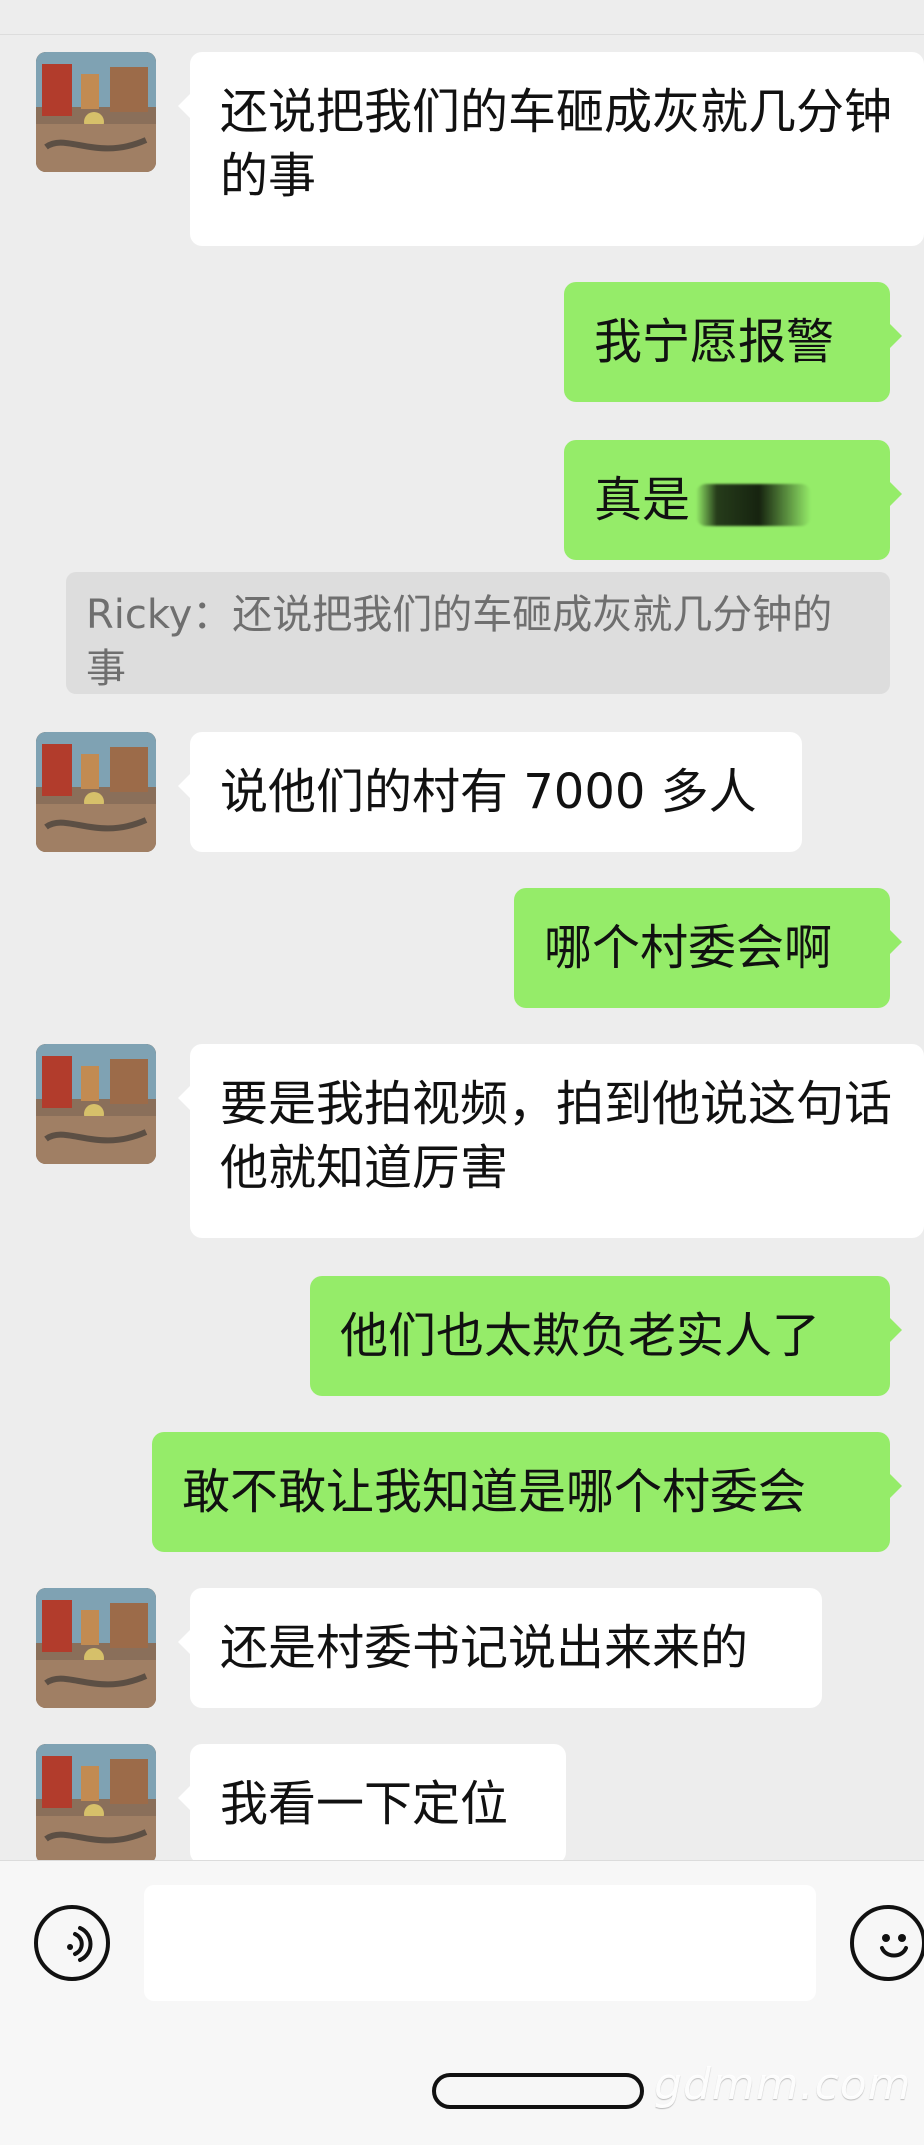  What do you see at coordinates (462, 17) in the screenshot?
I see `top-bar` at bounding box center [462, 17].